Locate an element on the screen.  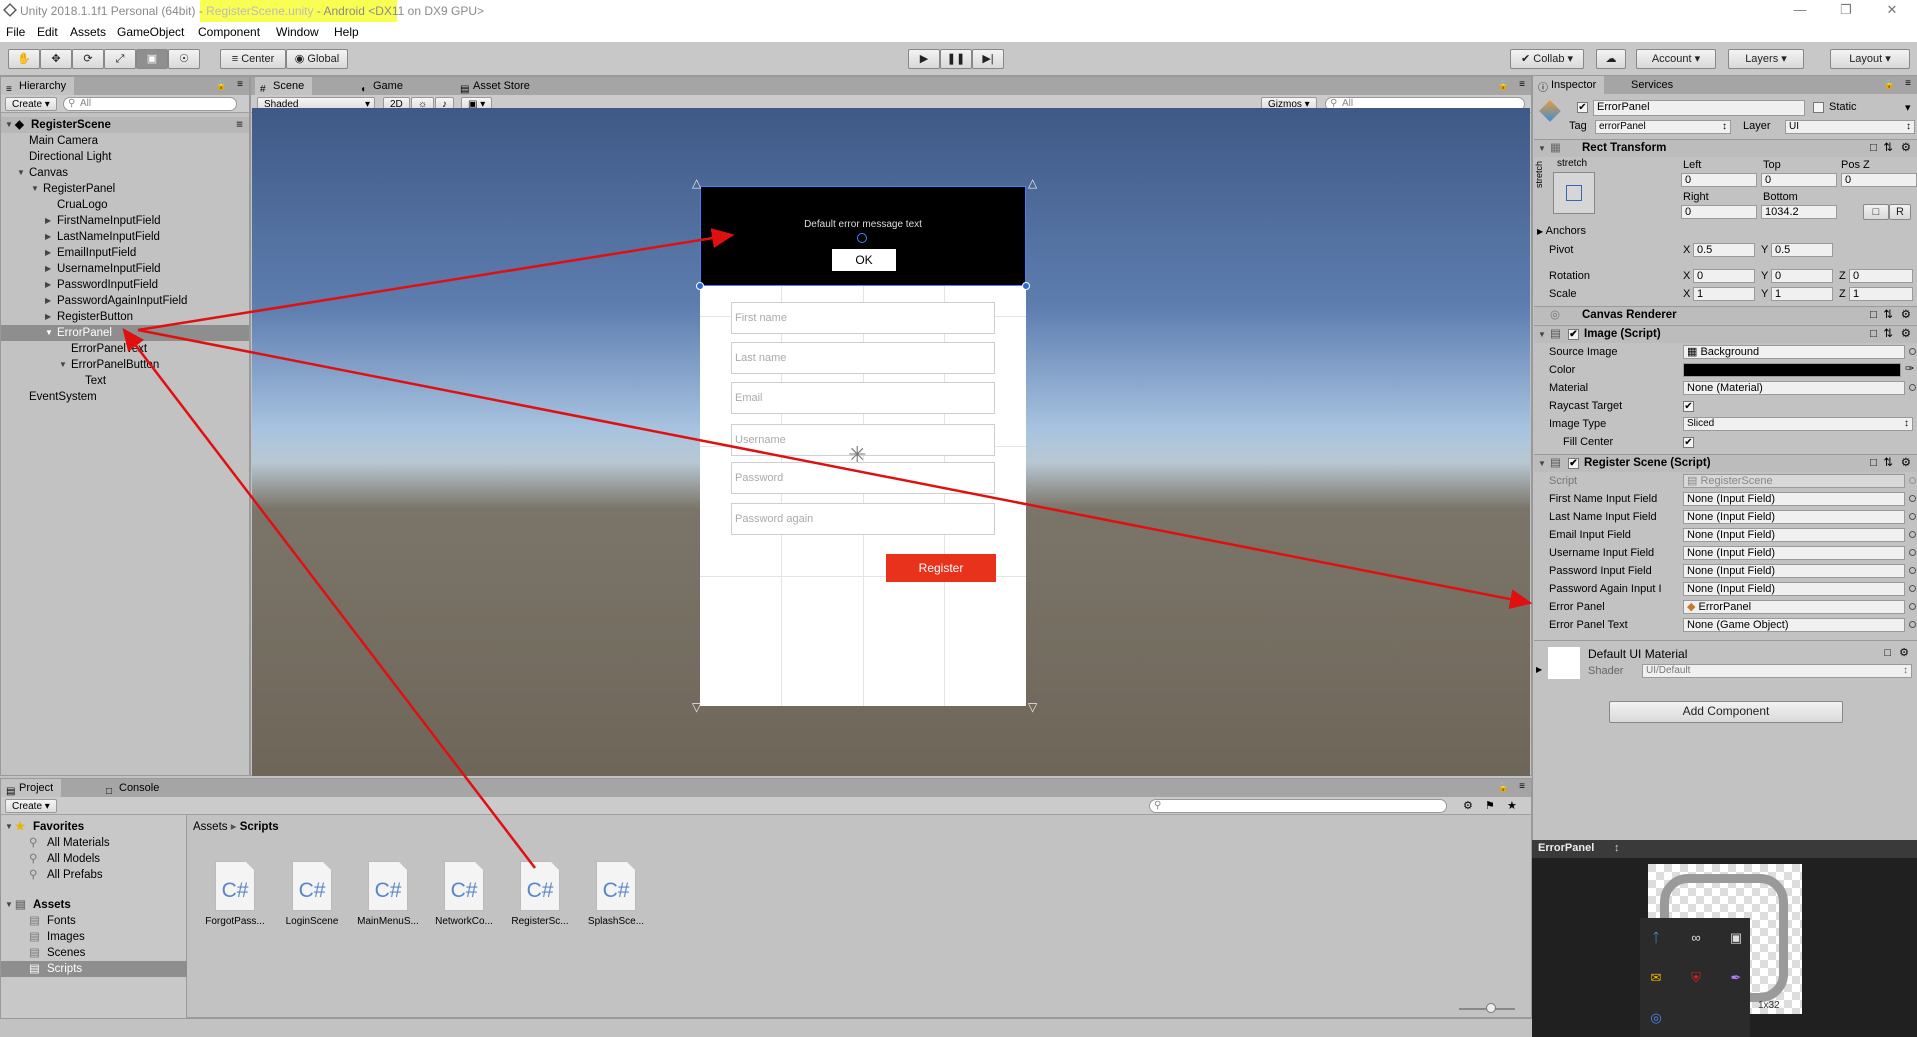
raycast-checkbox: ✔ is located at coordinates (1688, 406).